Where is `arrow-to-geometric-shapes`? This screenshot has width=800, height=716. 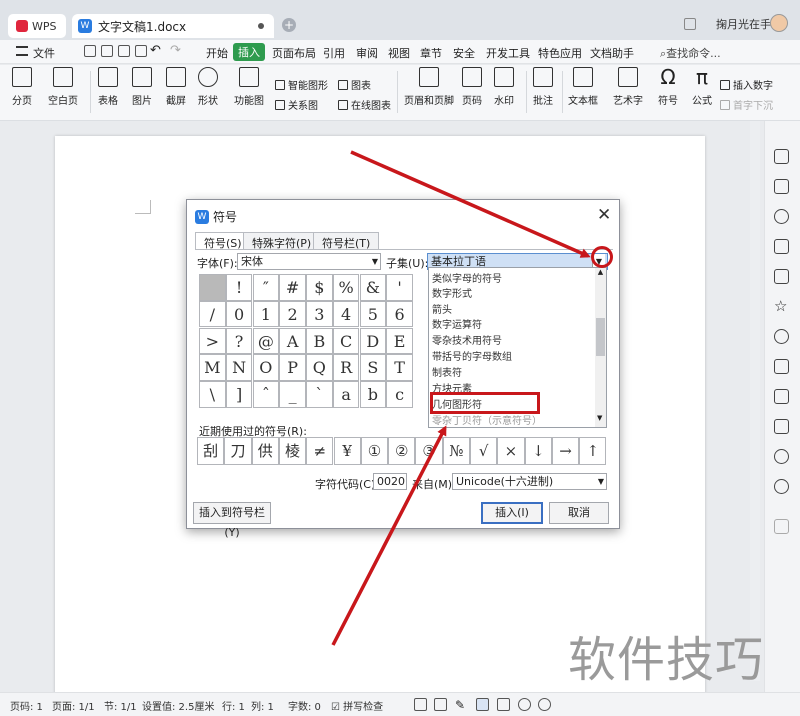
arrow-to-geometric-shapes is located at coordinates (389, 535).